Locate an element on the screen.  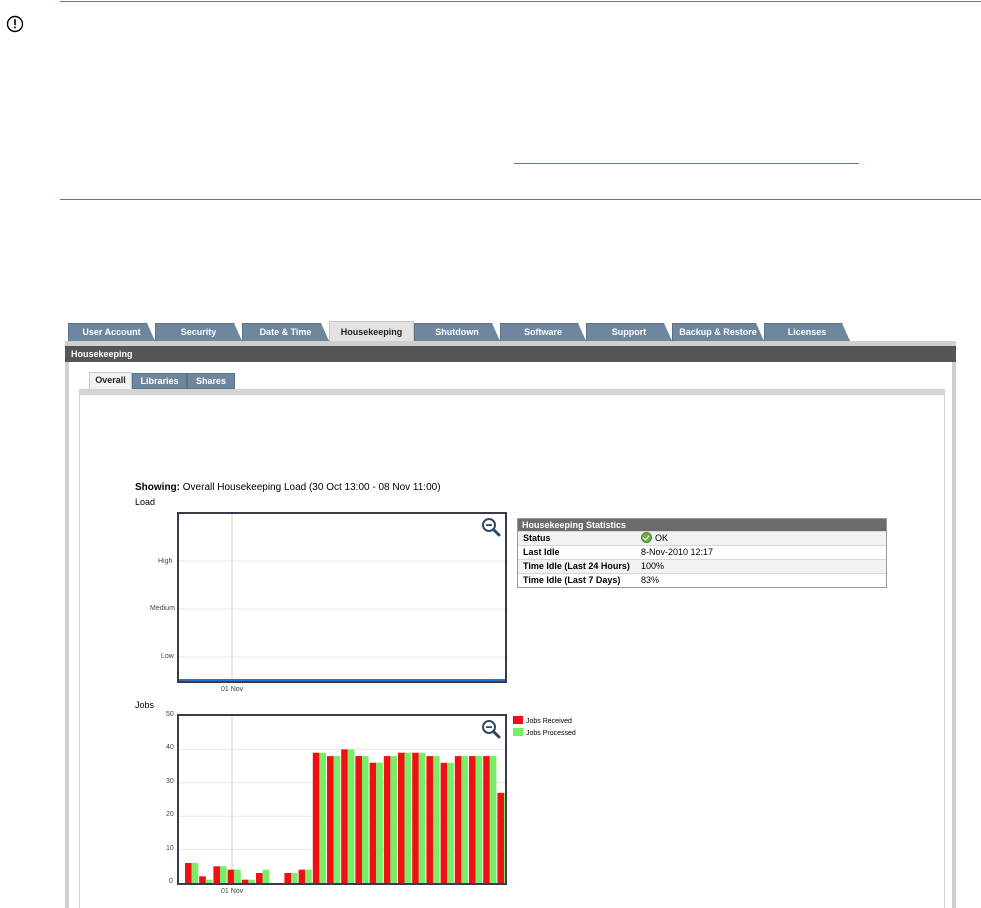
load-chart-plot is located at coordinates (342, 597).